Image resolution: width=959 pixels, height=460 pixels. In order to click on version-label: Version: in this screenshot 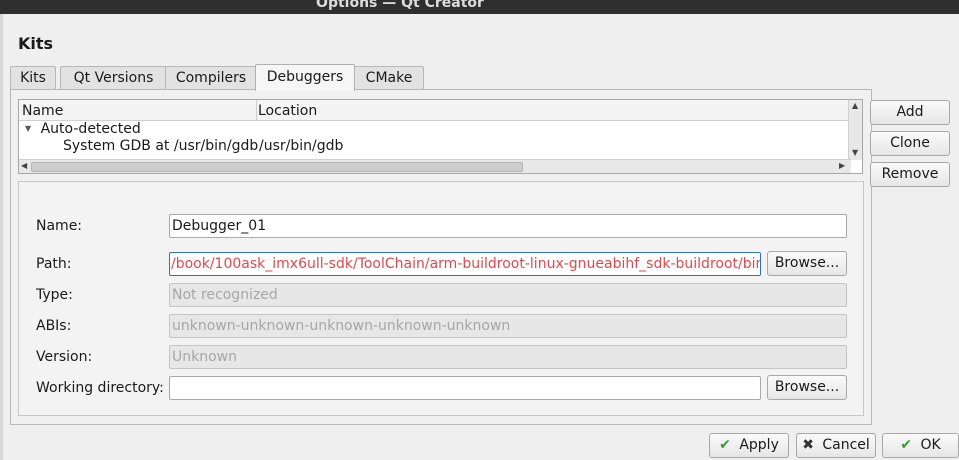, I will do `click(64, 357)`.